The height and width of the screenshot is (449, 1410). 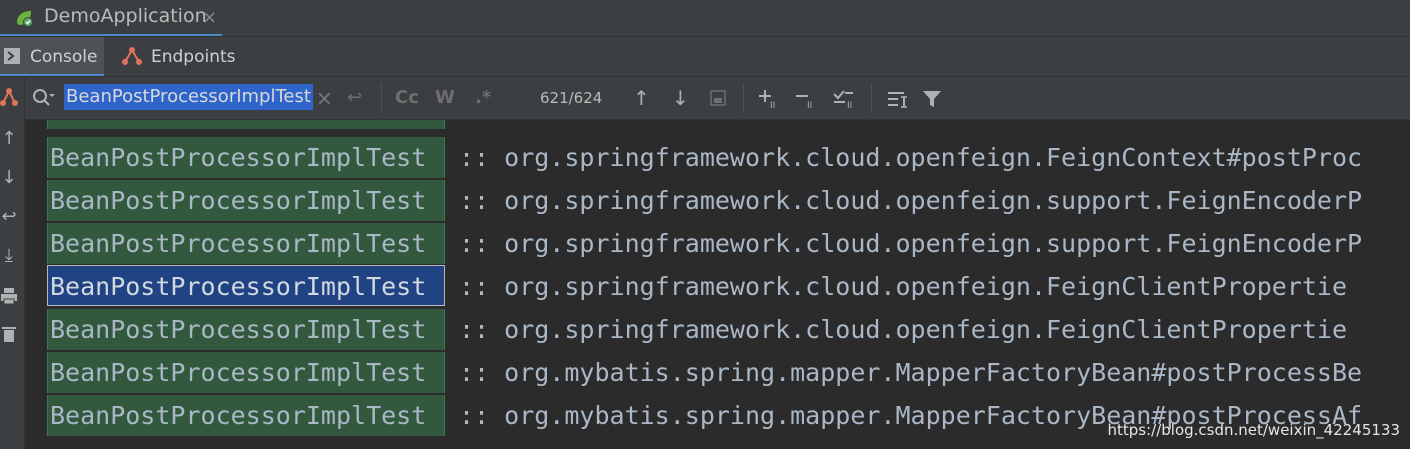 I want to click on up-arrow-icon: ↑, so click(x=9, y=139).